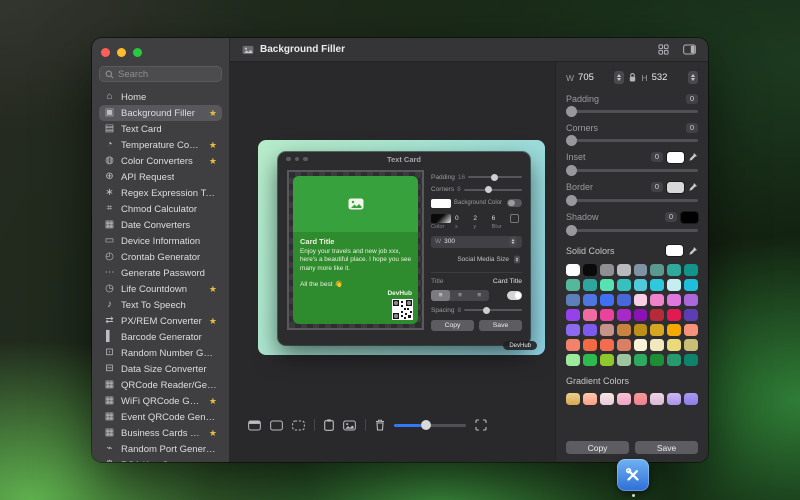 Image resolution: width=800 pixels, height=500 pixels. Describe the element at coordinates (349, 425) in the screenshot. I see `insert-image-button` at that location.